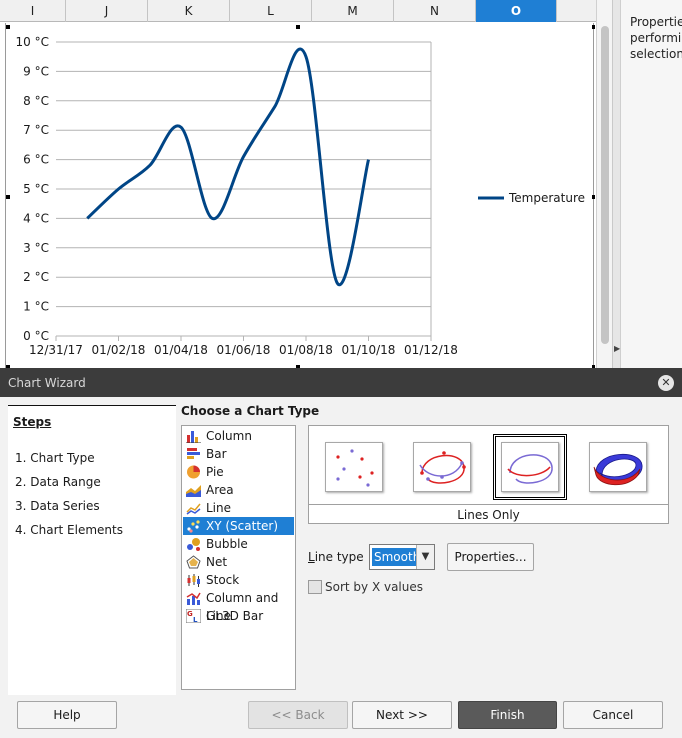  Describe the element at coordinates (58, 482) in the screenshot. I see `step-data-range: 2. Data Range` at that location.